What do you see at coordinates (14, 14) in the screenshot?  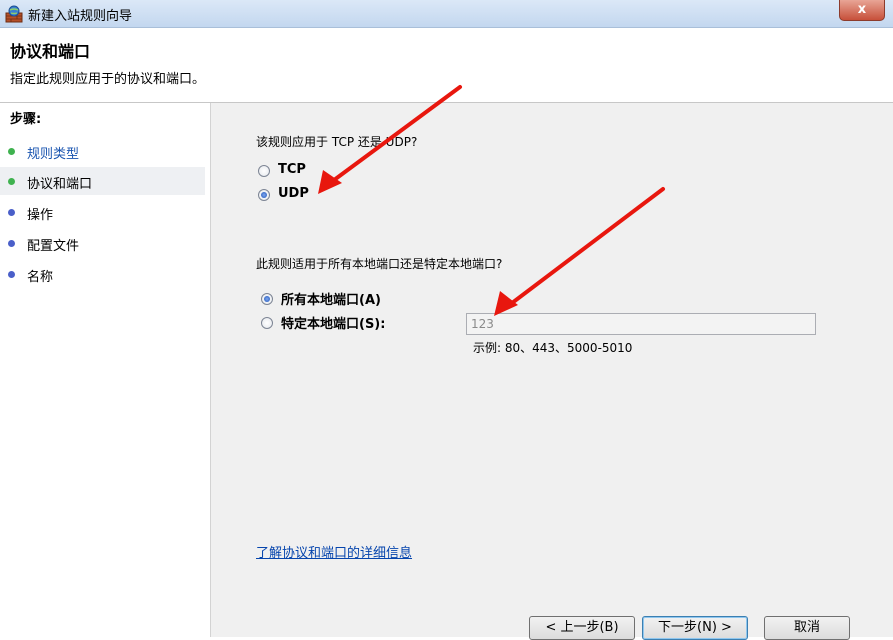 I see `firewall-icon` at bounding box center [14, 14].